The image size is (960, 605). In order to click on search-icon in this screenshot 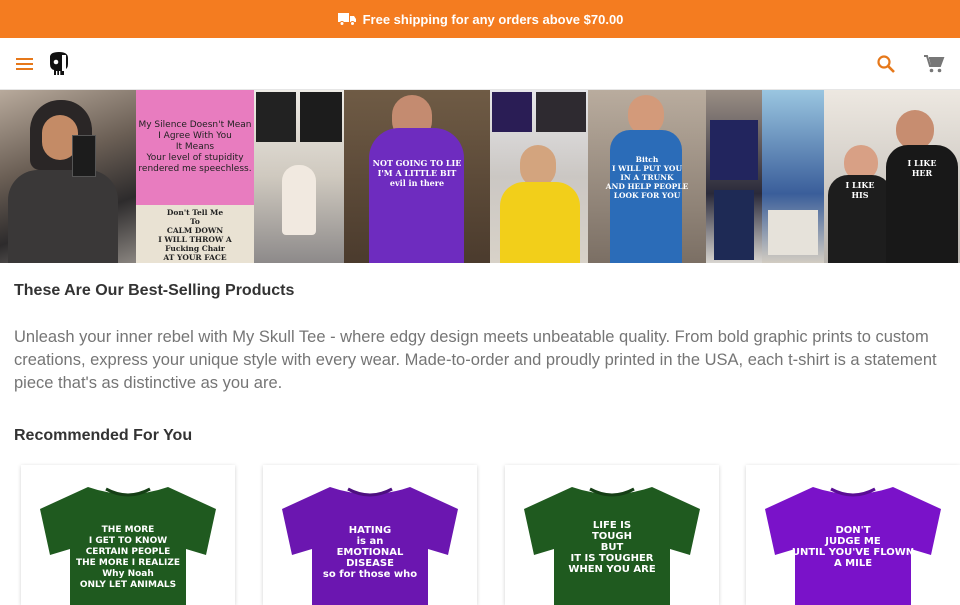, I will do `click(886, 64)`.